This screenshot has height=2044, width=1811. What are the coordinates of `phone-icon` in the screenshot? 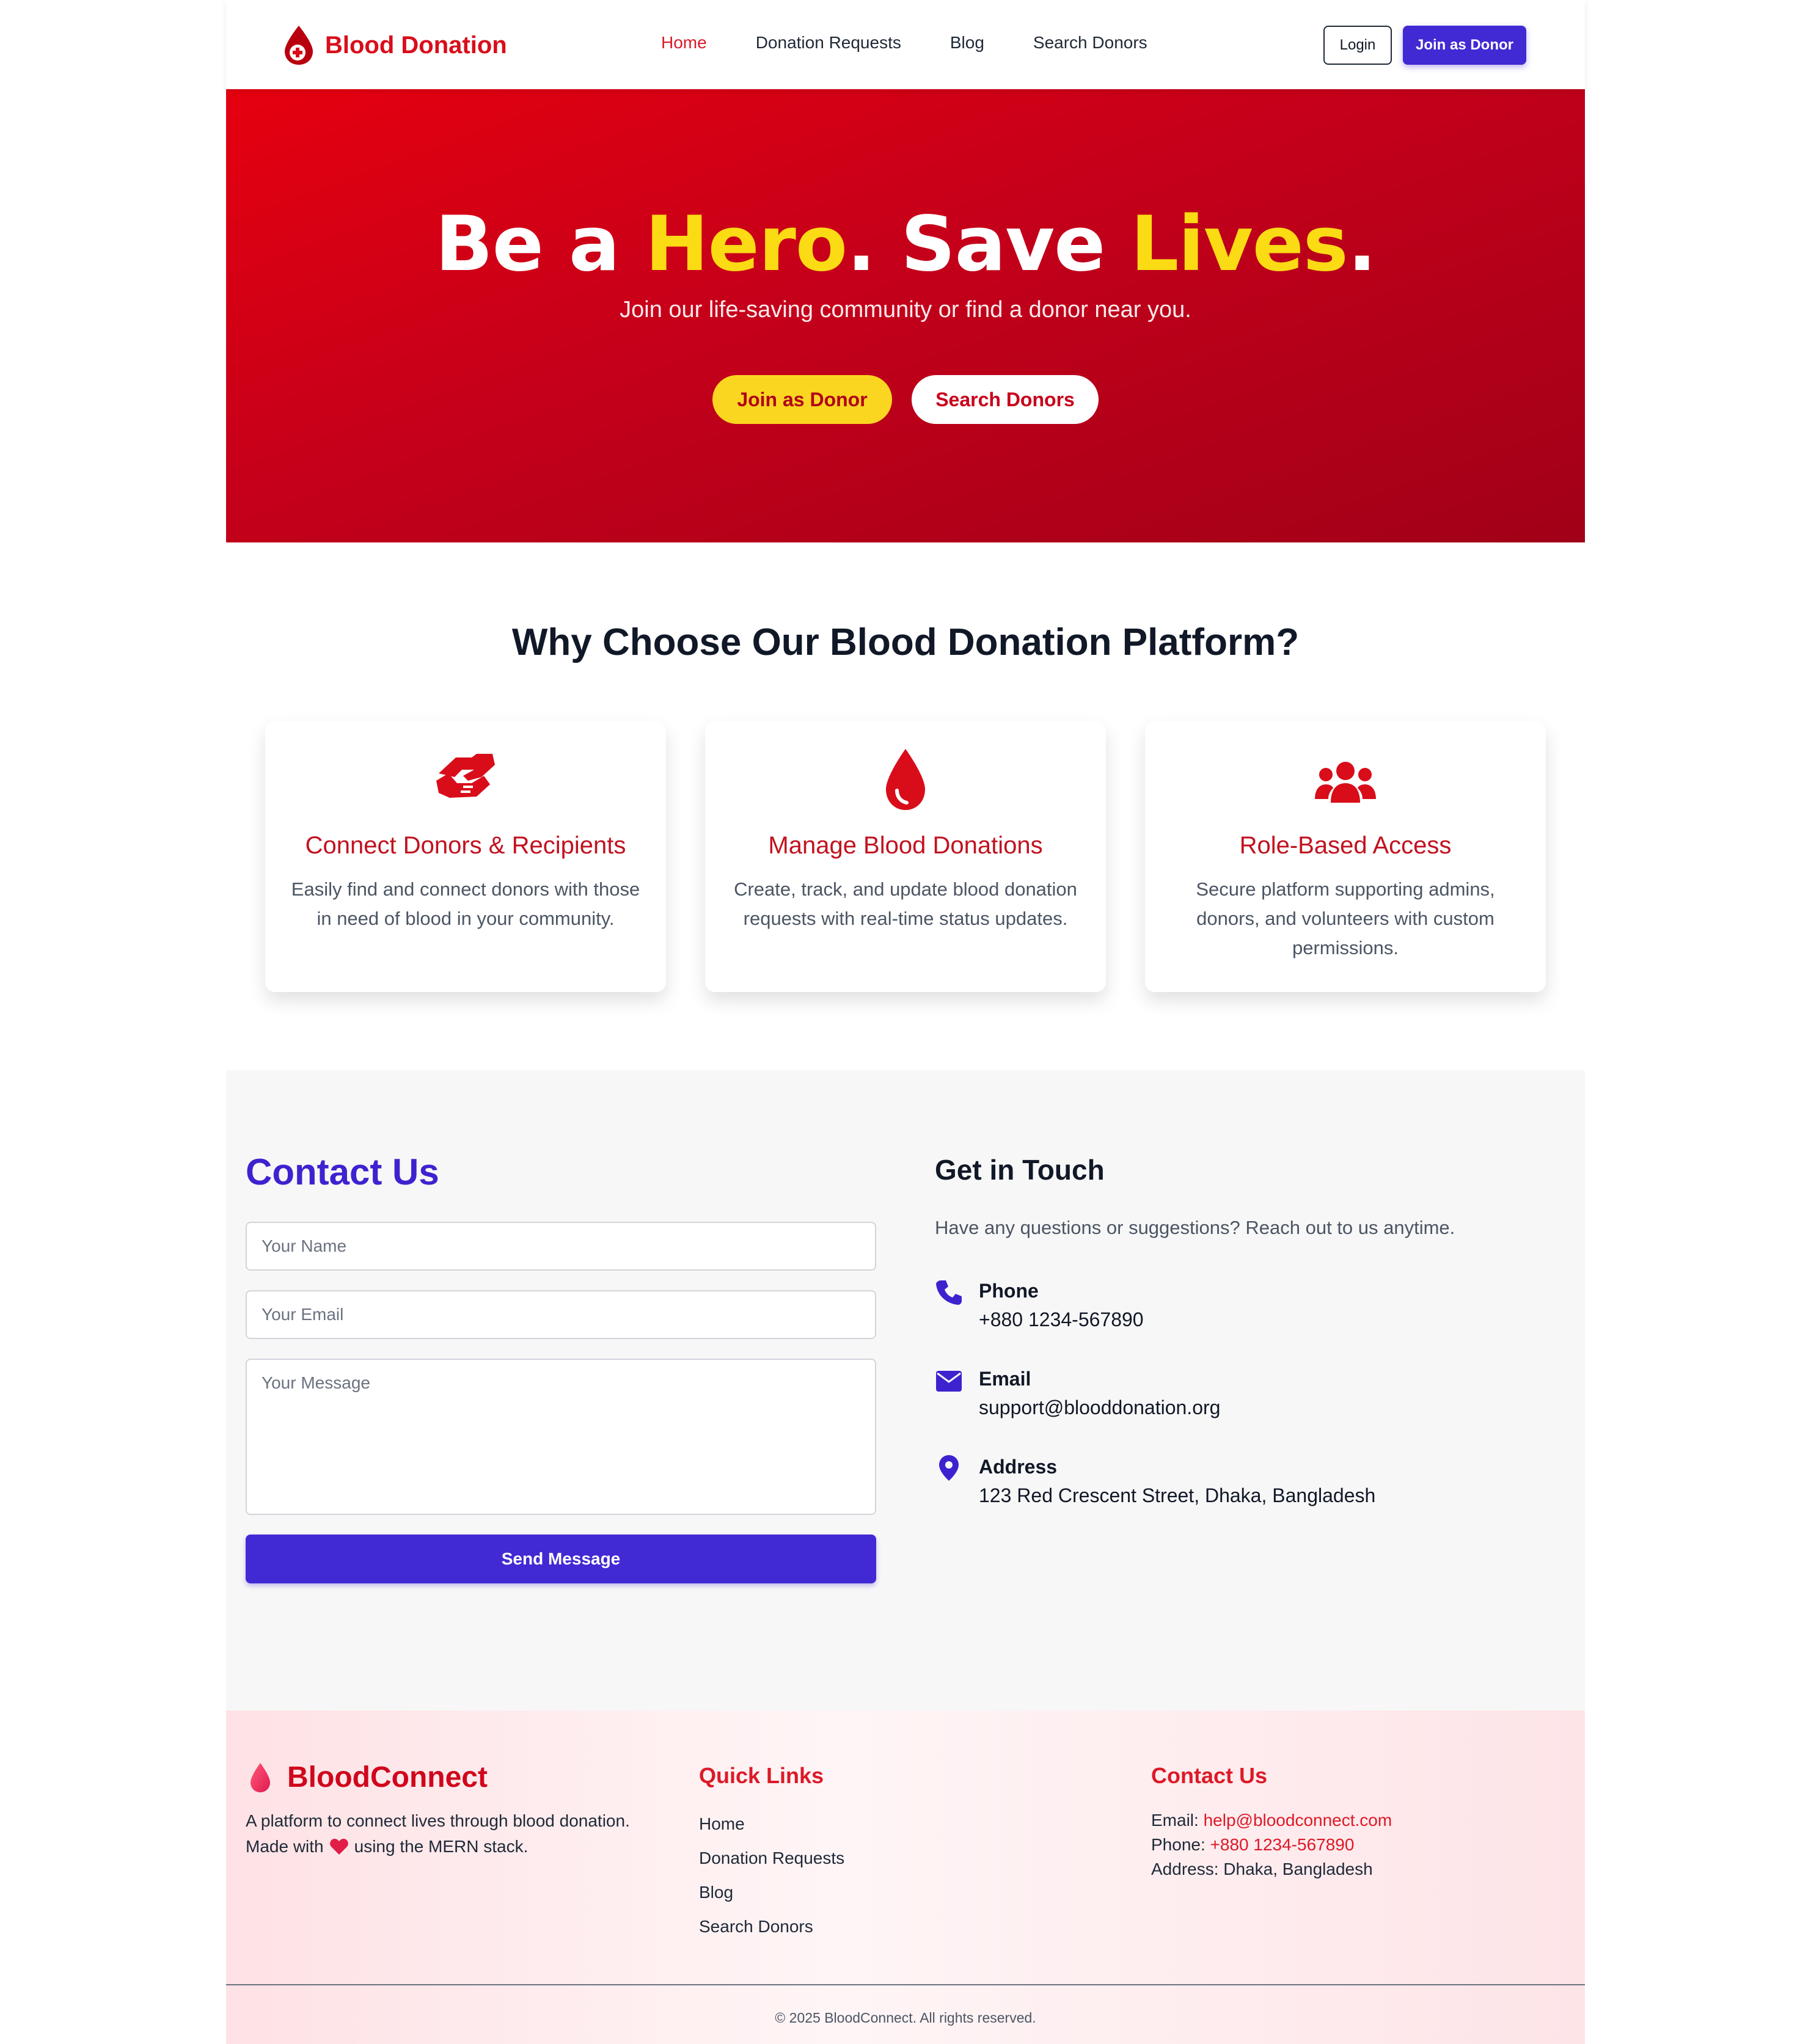 It's located at (949, 1293).